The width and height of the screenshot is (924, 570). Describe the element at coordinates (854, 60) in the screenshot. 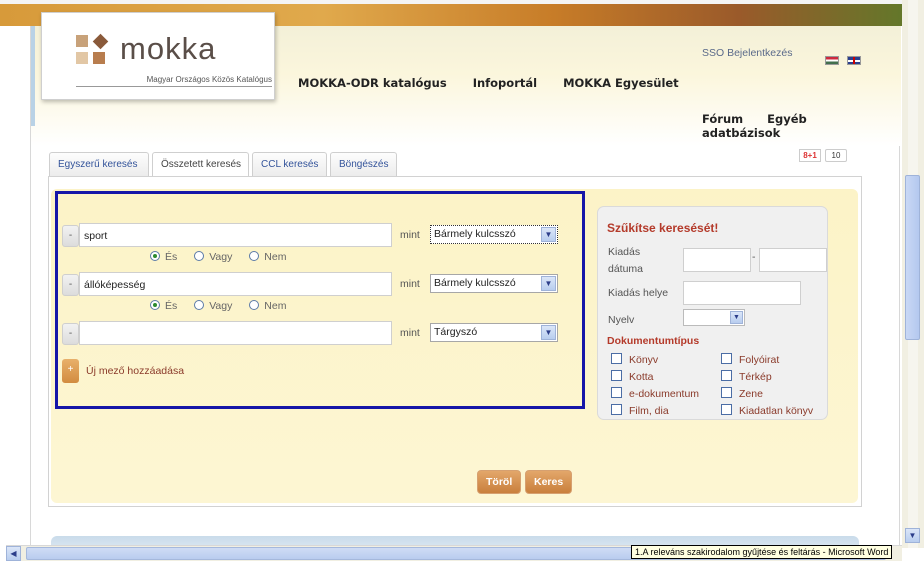

I see `english-flag-icon` at that location.